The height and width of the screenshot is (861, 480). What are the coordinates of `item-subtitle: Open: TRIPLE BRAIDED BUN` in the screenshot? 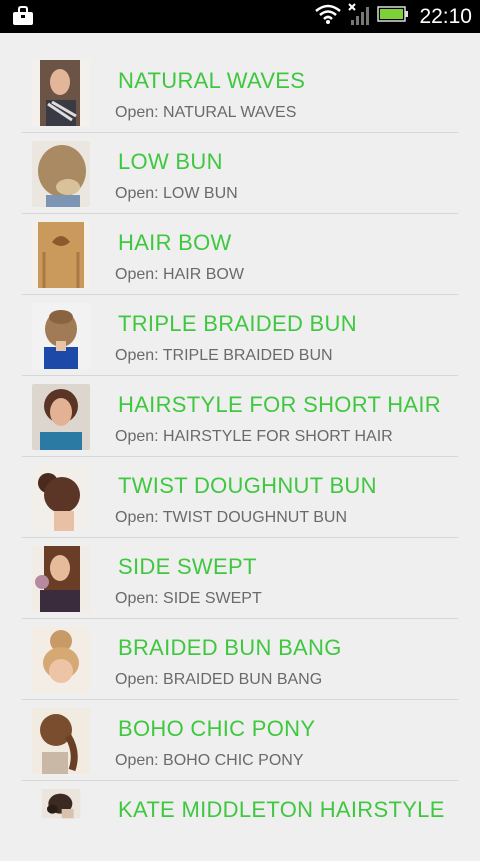 It's located at (224, 355).